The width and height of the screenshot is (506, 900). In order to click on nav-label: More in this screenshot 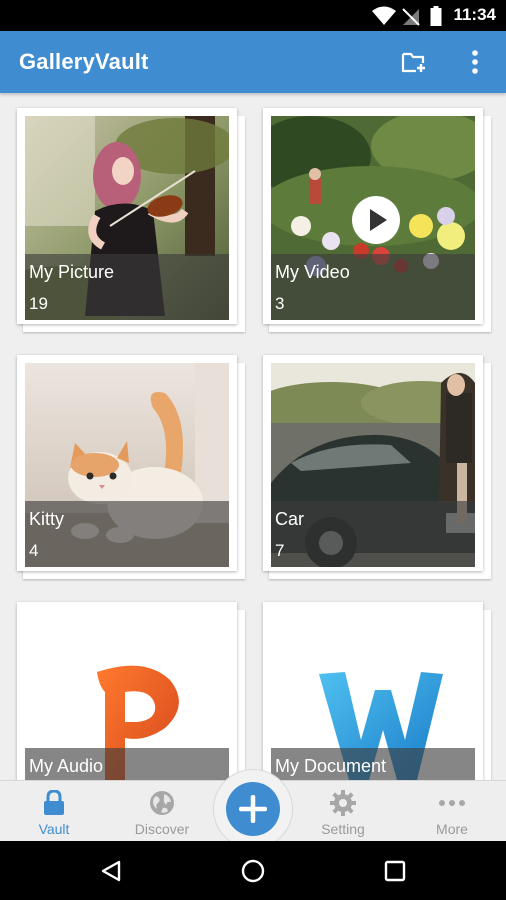, I will do `click(452, 829)`.